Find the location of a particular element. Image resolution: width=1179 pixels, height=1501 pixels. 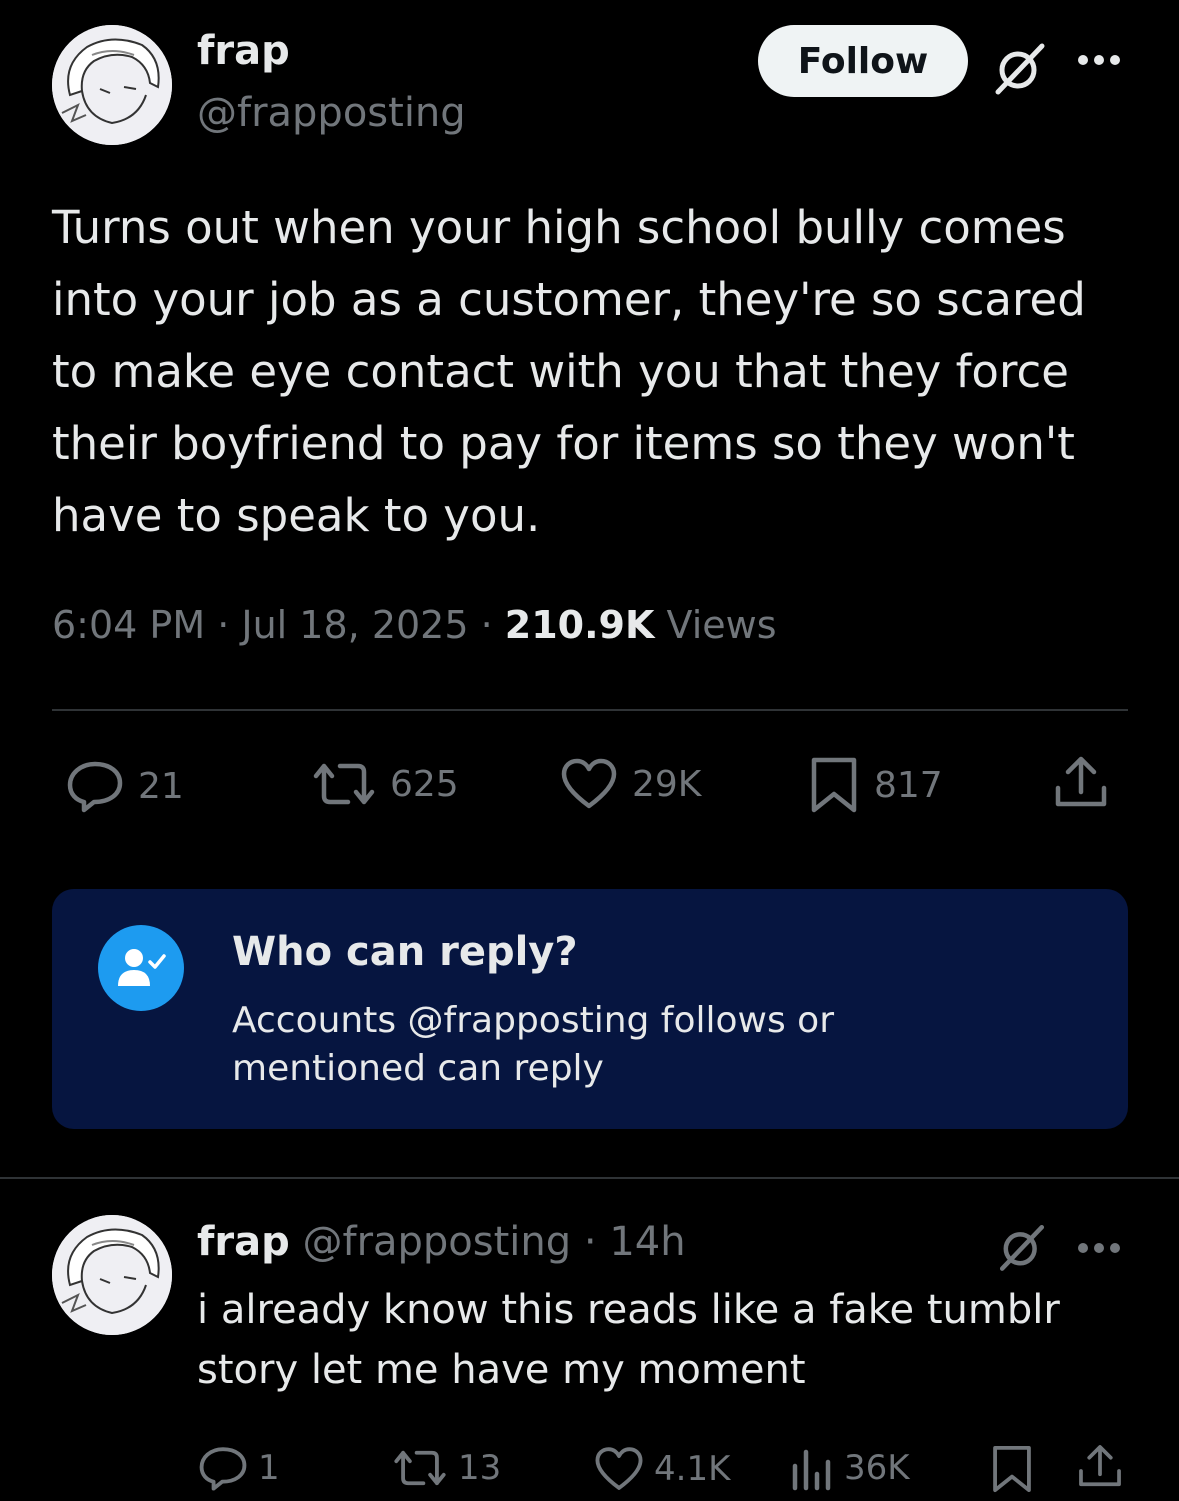

reply-repost-count: 13 is located at coordinates (480, 1468).